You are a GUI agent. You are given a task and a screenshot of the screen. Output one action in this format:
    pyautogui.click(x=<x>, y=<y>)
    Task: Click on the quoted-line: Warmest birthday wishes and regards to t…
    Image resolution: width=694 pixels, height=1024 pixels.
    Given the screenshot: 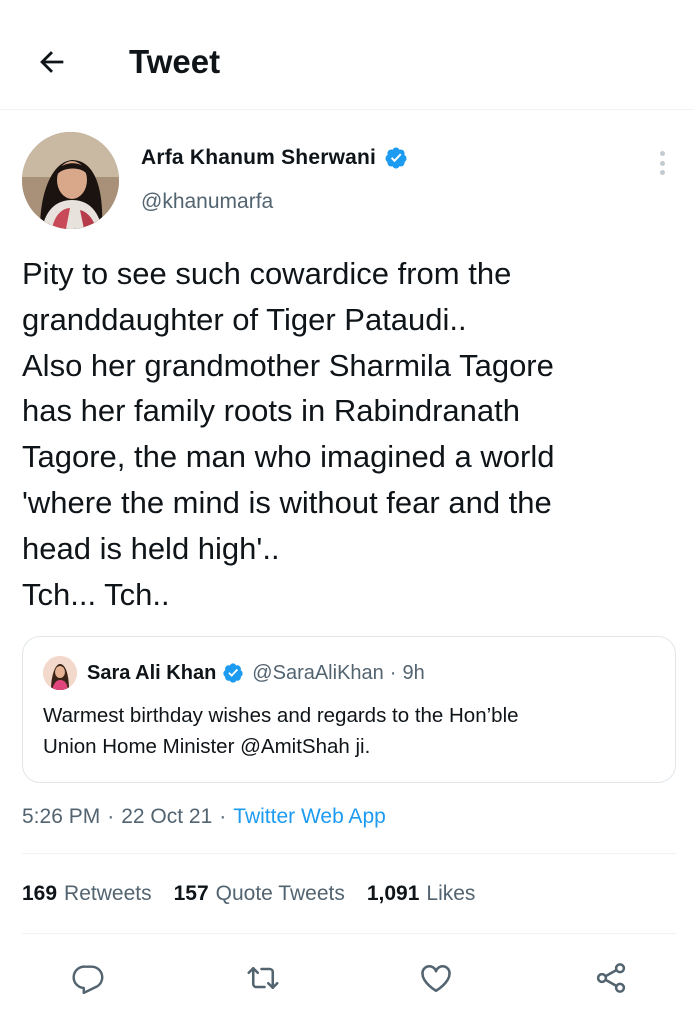 What is the action you would take?
    pyautogui.click(x=281, y=715)
    